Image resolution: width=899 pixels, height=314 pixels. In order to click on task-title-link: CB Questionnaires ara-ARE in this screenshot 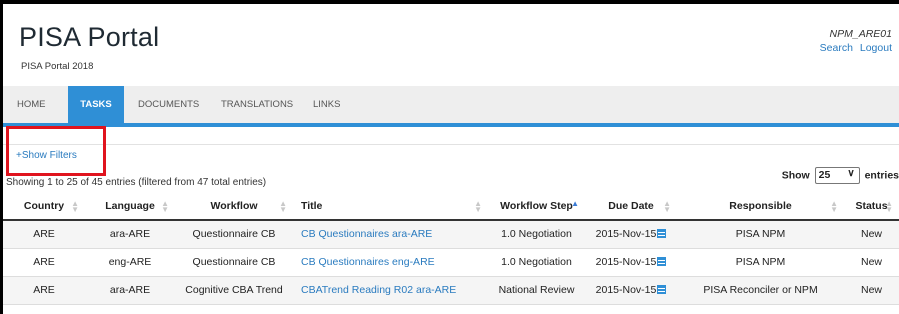, I will do `click(366, 234)`.